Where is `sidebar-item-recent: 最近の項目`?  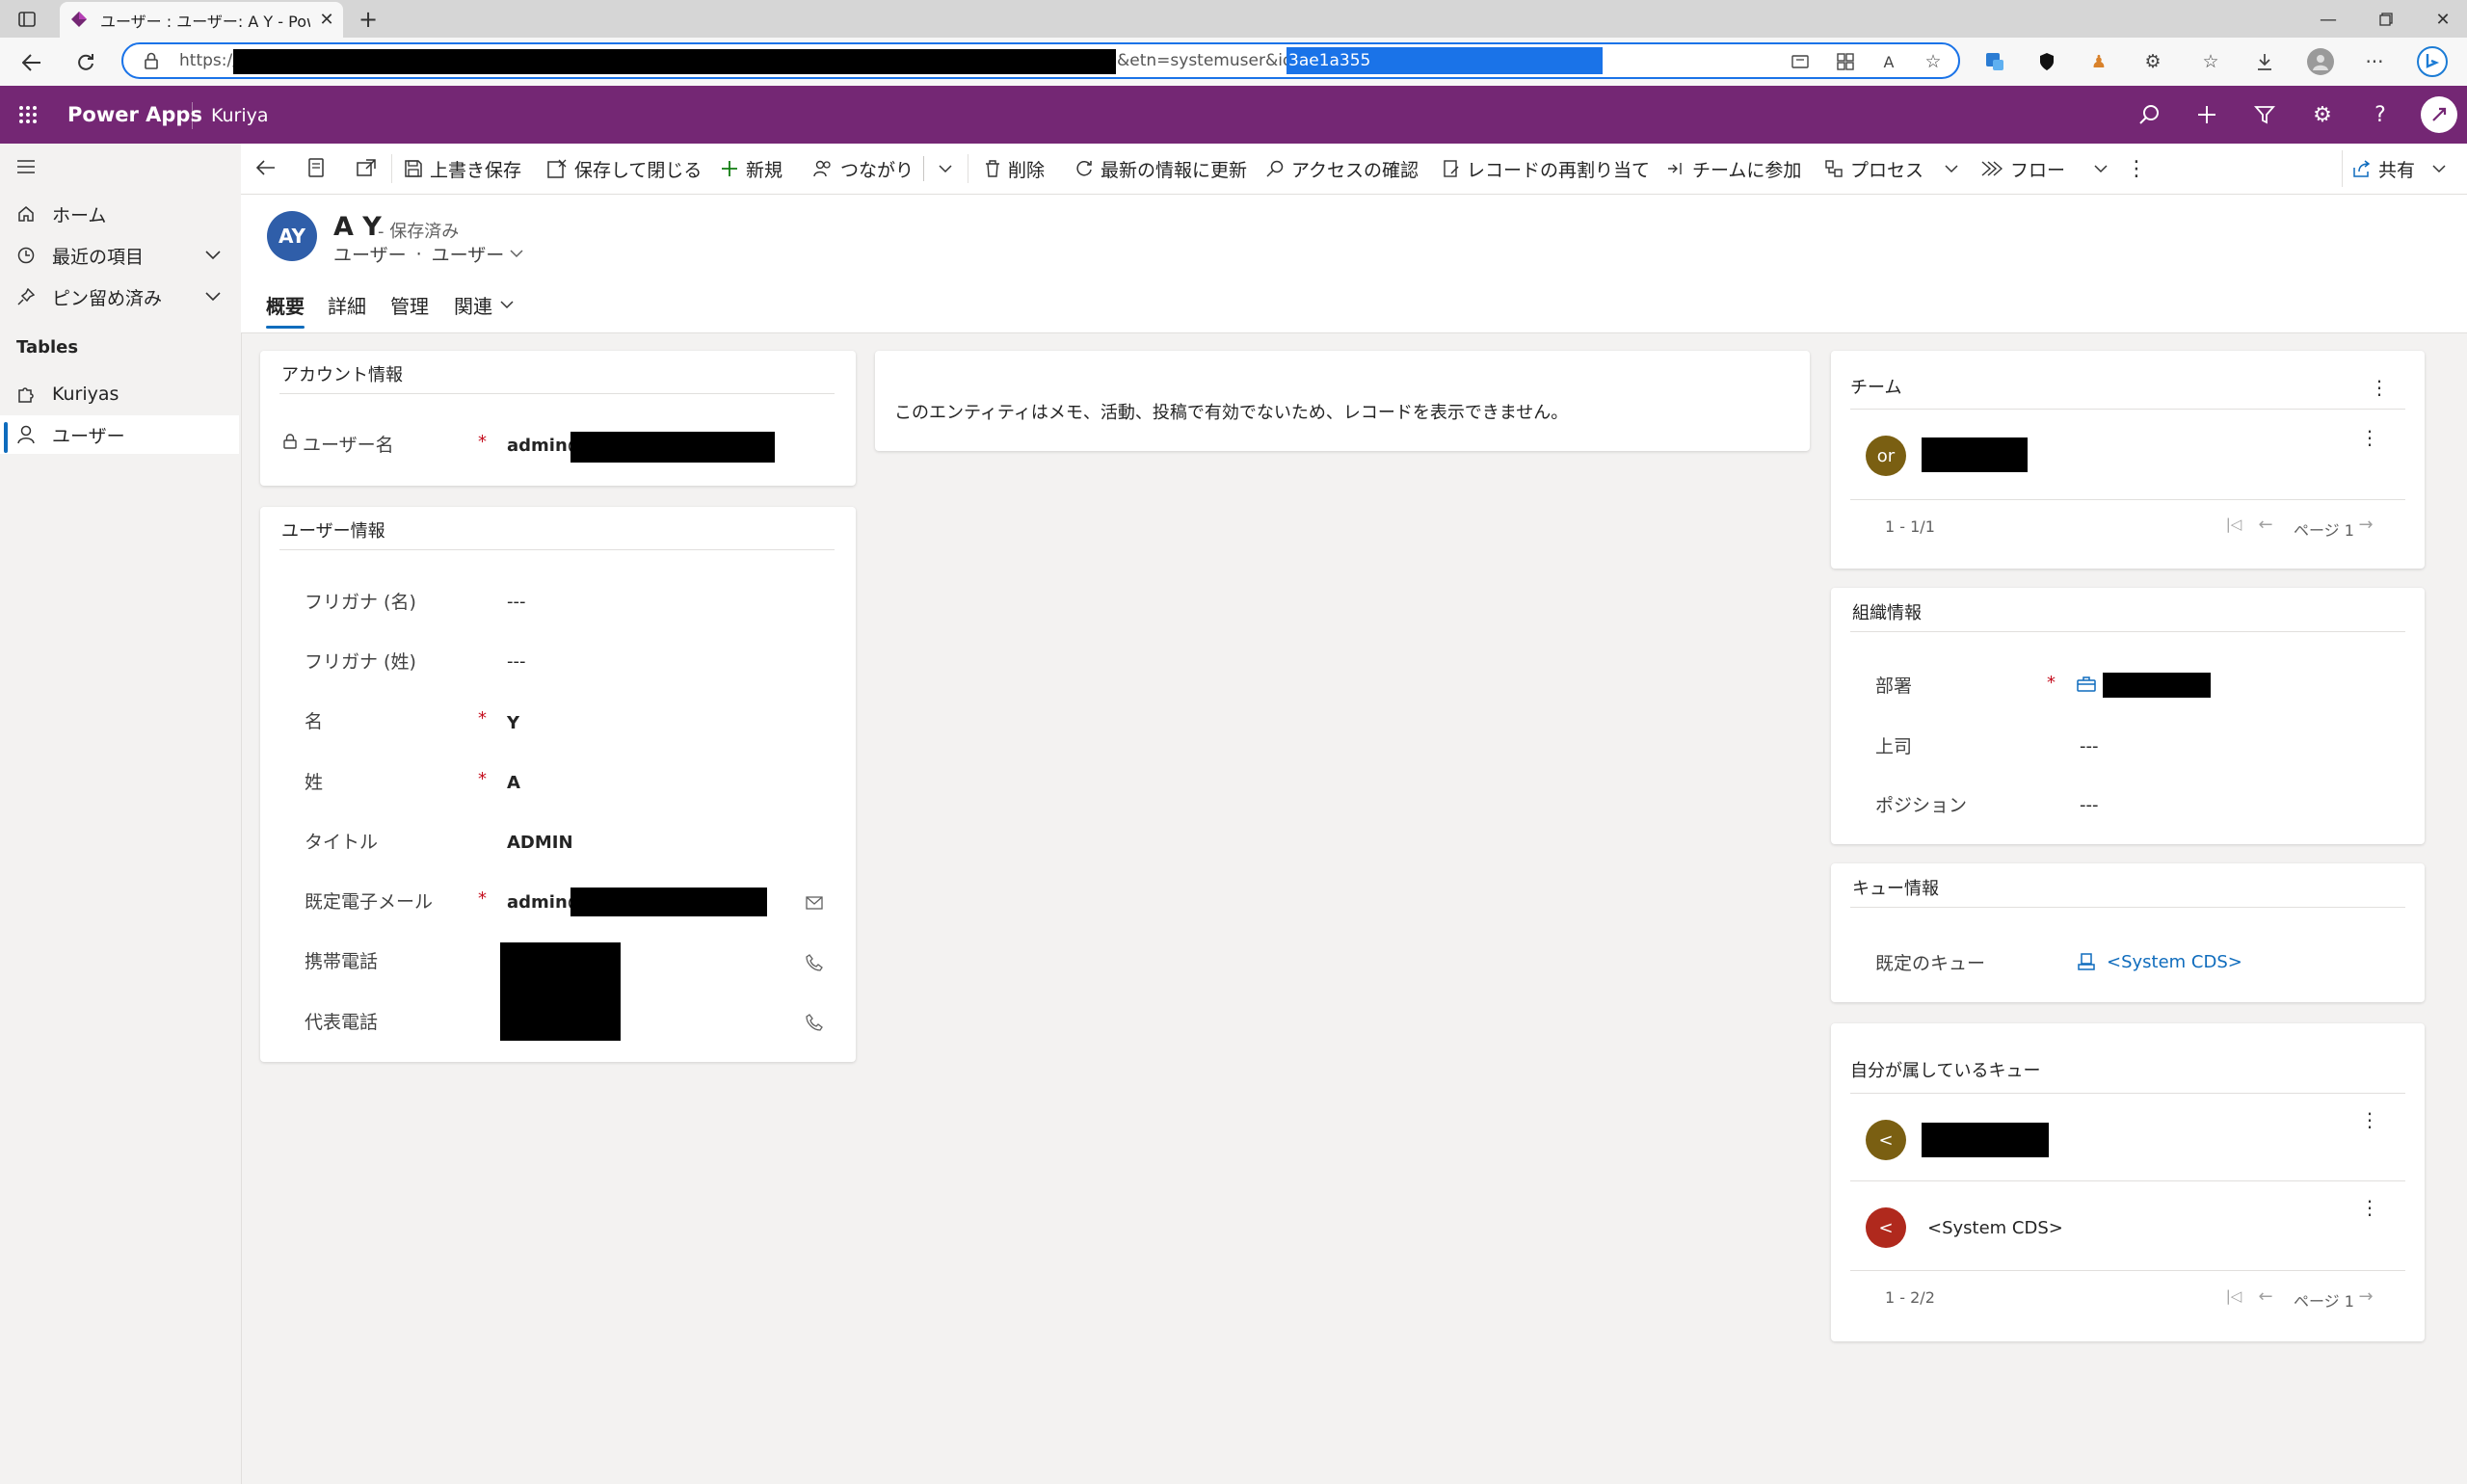
sidebar-item-recent: 最近の項目 is located at coordinates (119, 255).